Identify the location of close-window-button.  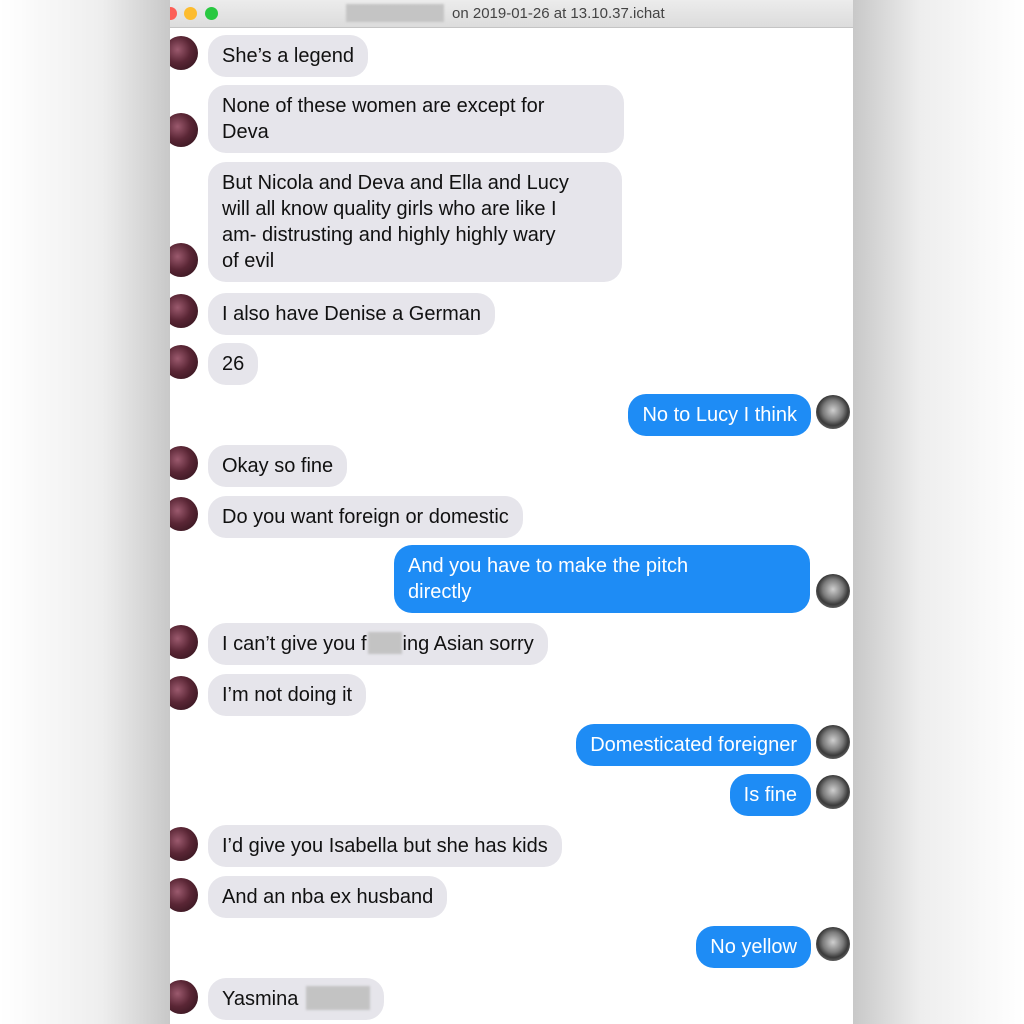
(173, 13).